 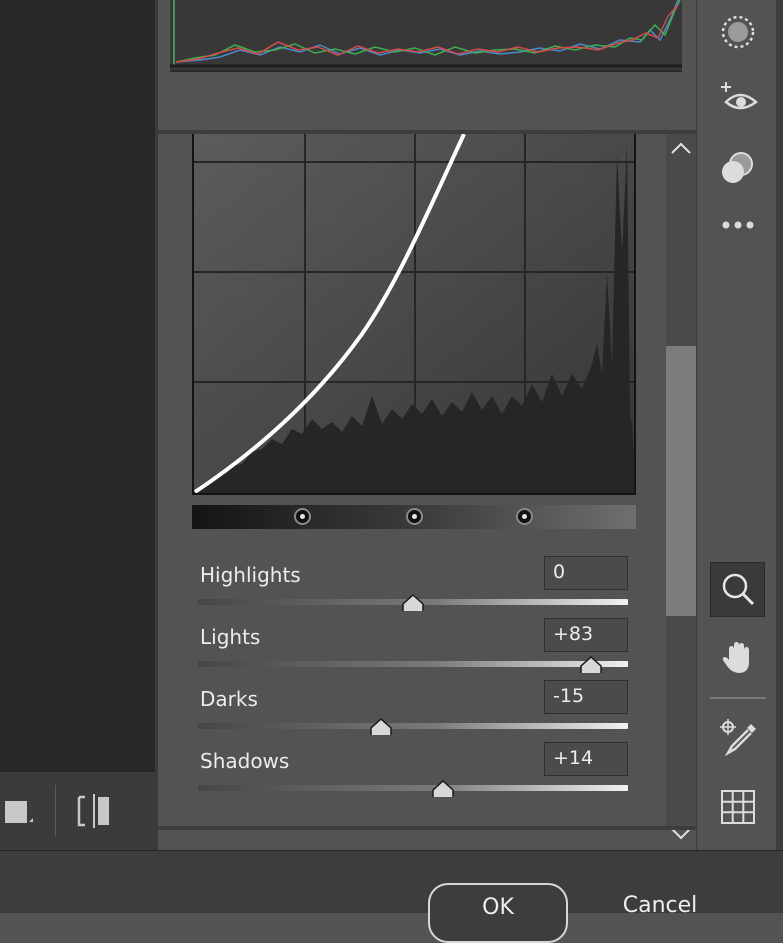 I want to click on darks-slider-track, so click(x=413, y=726).